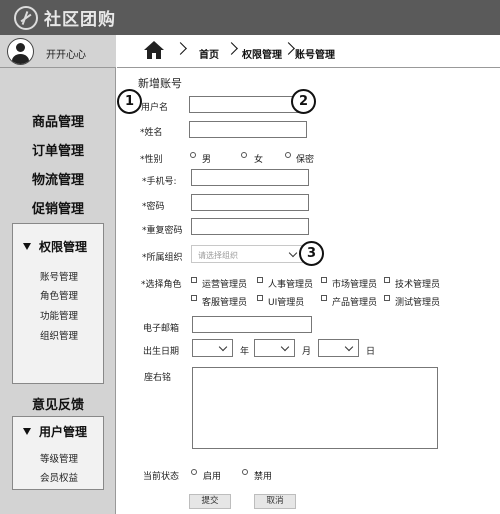 This screenshot has width=500, height=514. Describe the element at coordinates (63, 432) in the screenshot. I see `nav-group-user-mgmt-label: 用户管理` at that location.